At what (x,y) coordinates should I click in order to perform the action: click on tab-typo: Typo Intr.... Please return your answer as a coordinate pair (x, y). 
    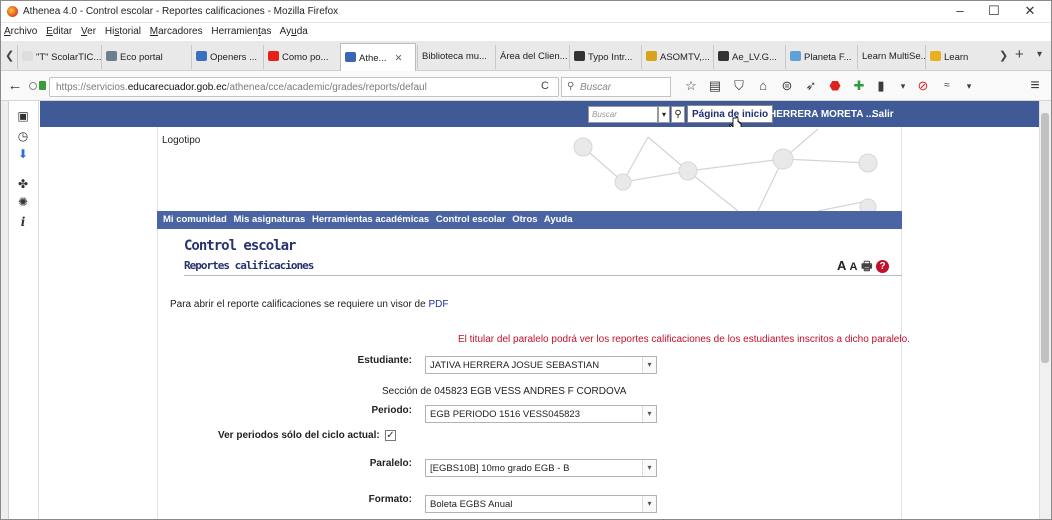
    Looking at the image, I should click on (605, 57).